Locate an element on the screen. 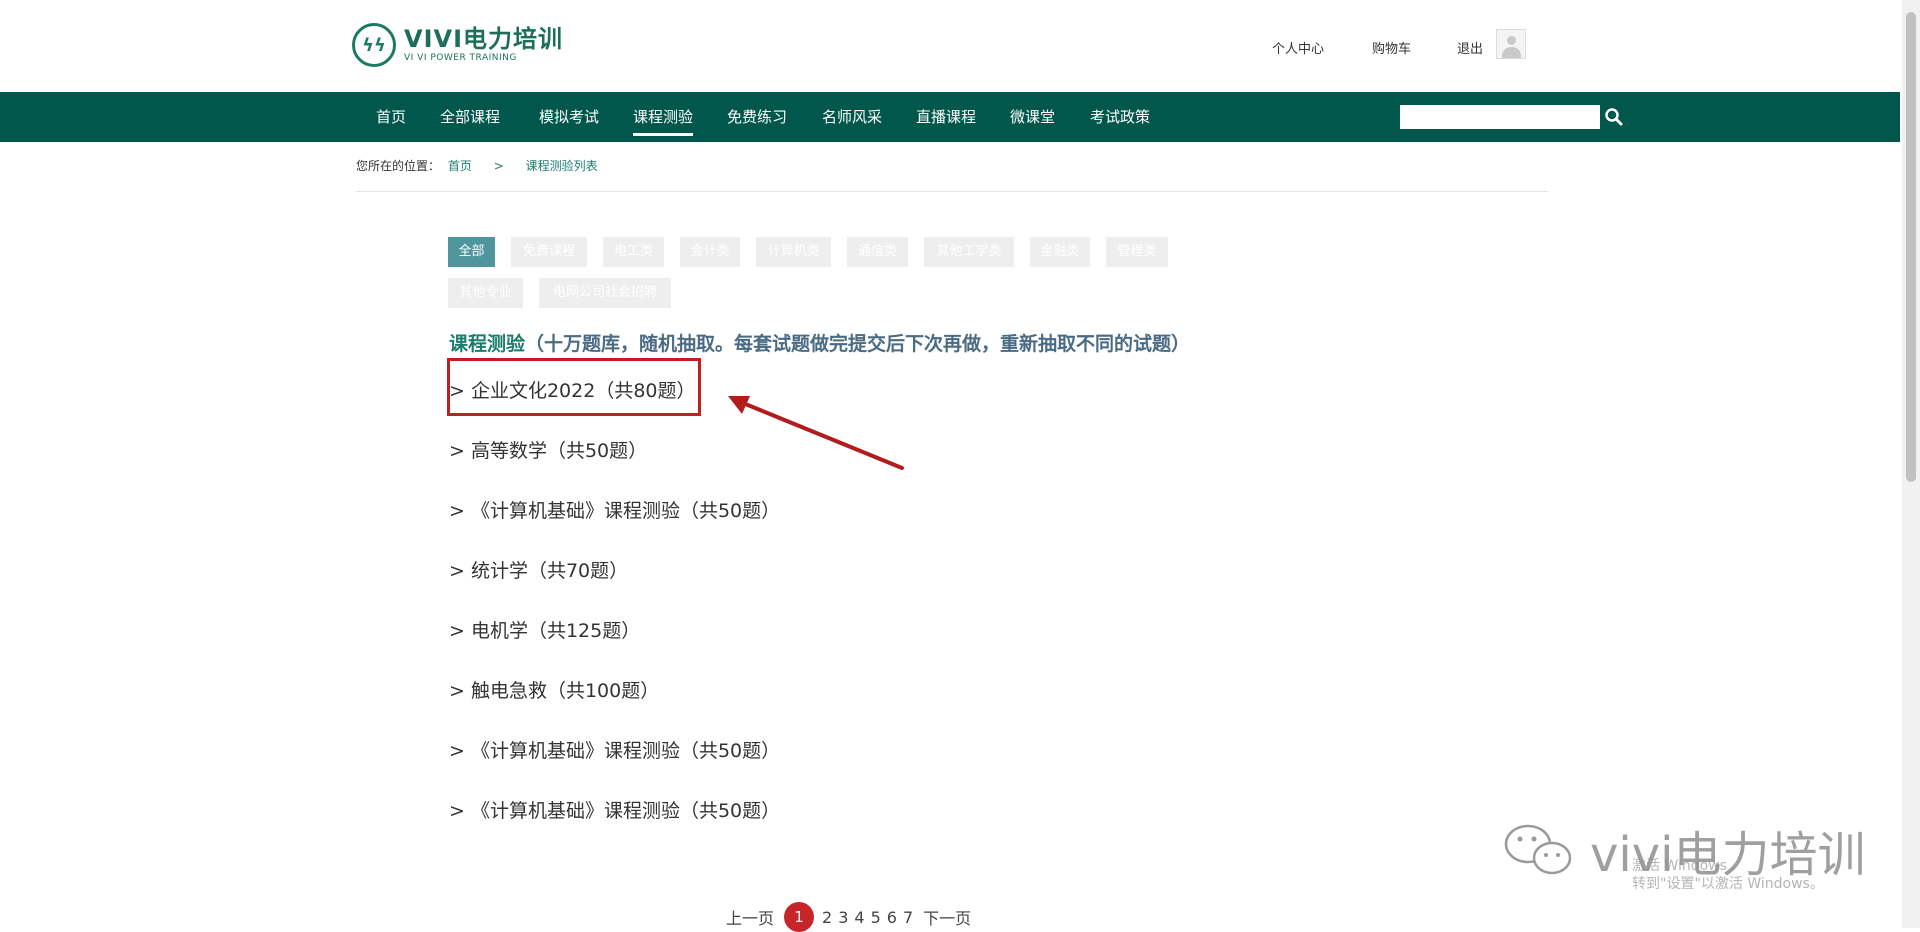 The height and width of the screenshot is (932, 1920). page-link: 6 is located at coordinates (892, 917).